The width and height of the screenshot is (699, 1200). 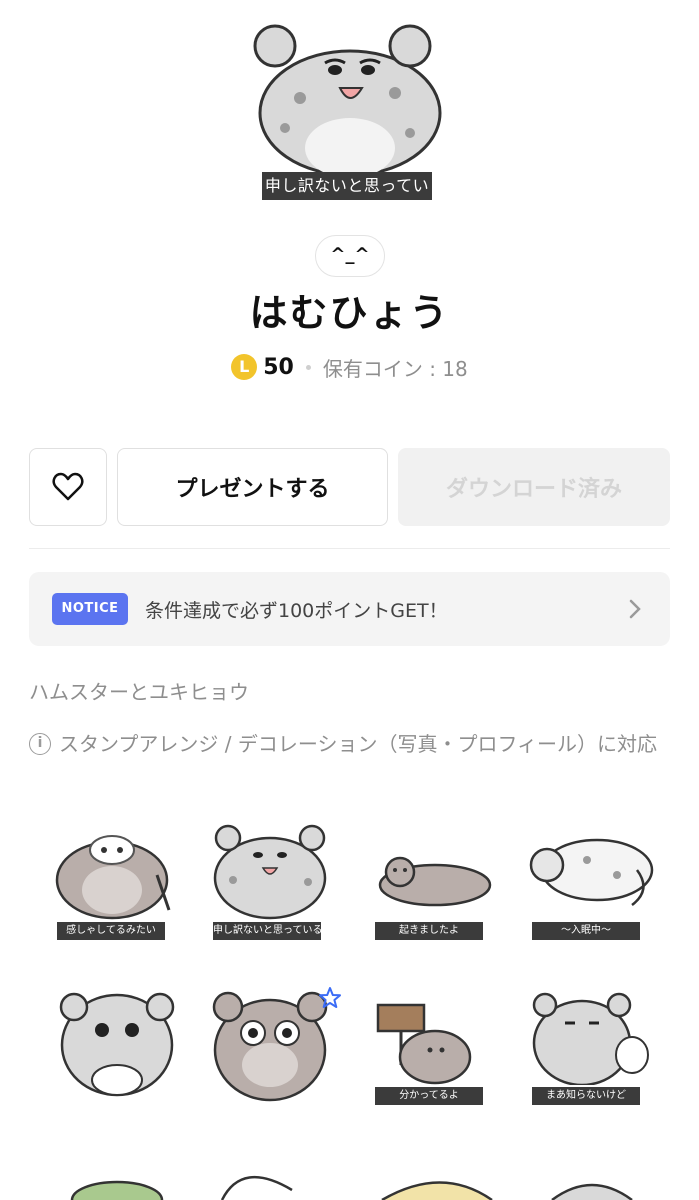 I want to click on heart-icon, so click(x=68, y=486).